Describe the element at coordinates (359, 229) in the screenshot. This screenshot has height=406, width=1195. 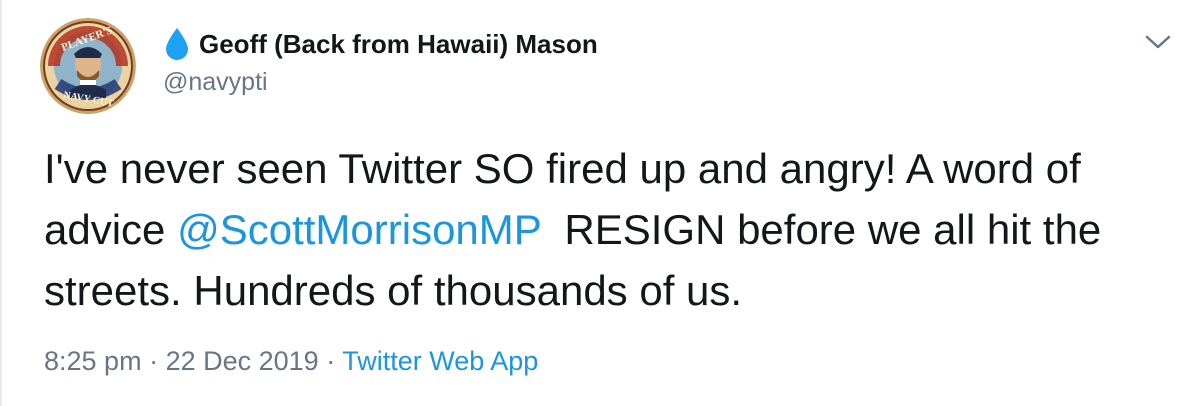
I see `mention-link: @ScottMorrisonMP` at that location.